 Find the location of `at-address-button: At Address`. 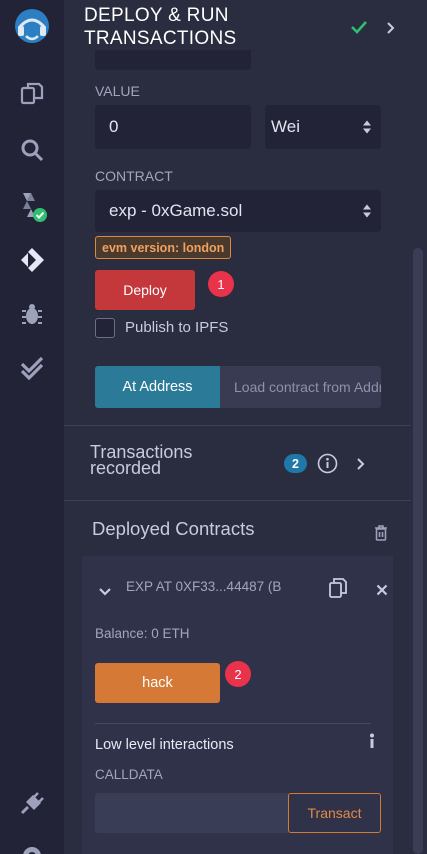

at-address-button: At Address is located at coordinates (157, 387).